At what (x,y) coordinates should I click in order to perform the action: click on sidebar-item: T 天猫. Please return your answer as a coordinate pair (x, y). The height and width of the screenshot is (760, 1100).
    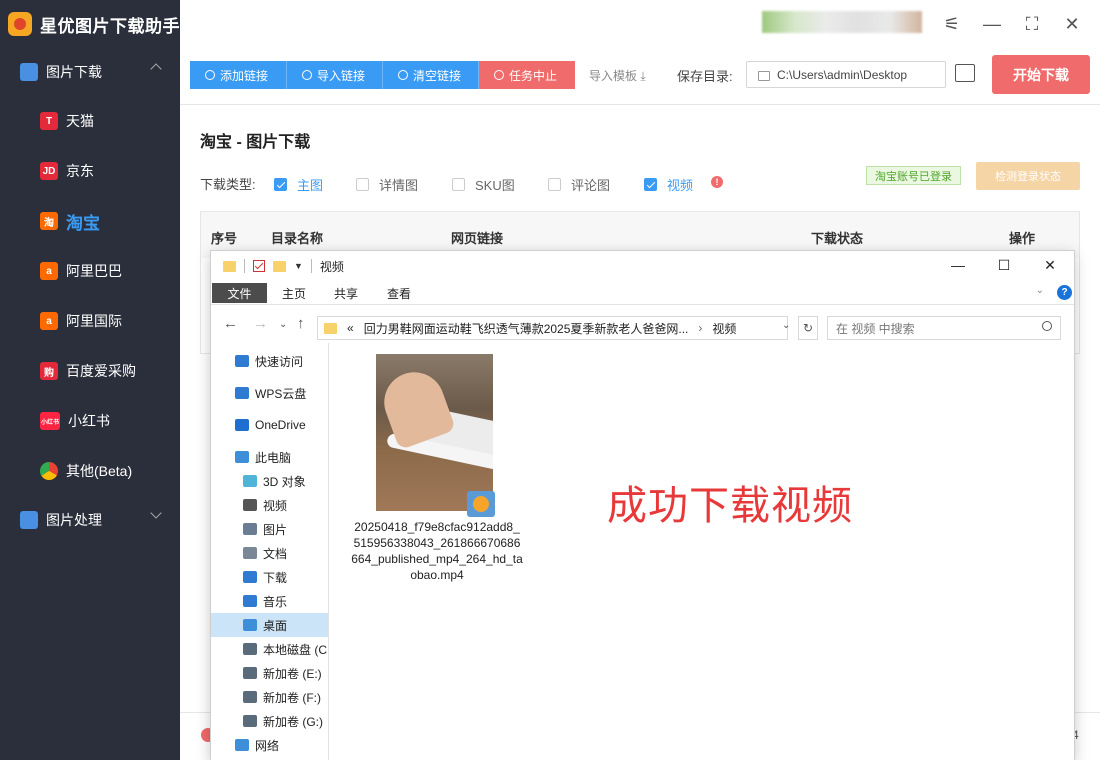
    Looking at the image, I should click on (90, 121).